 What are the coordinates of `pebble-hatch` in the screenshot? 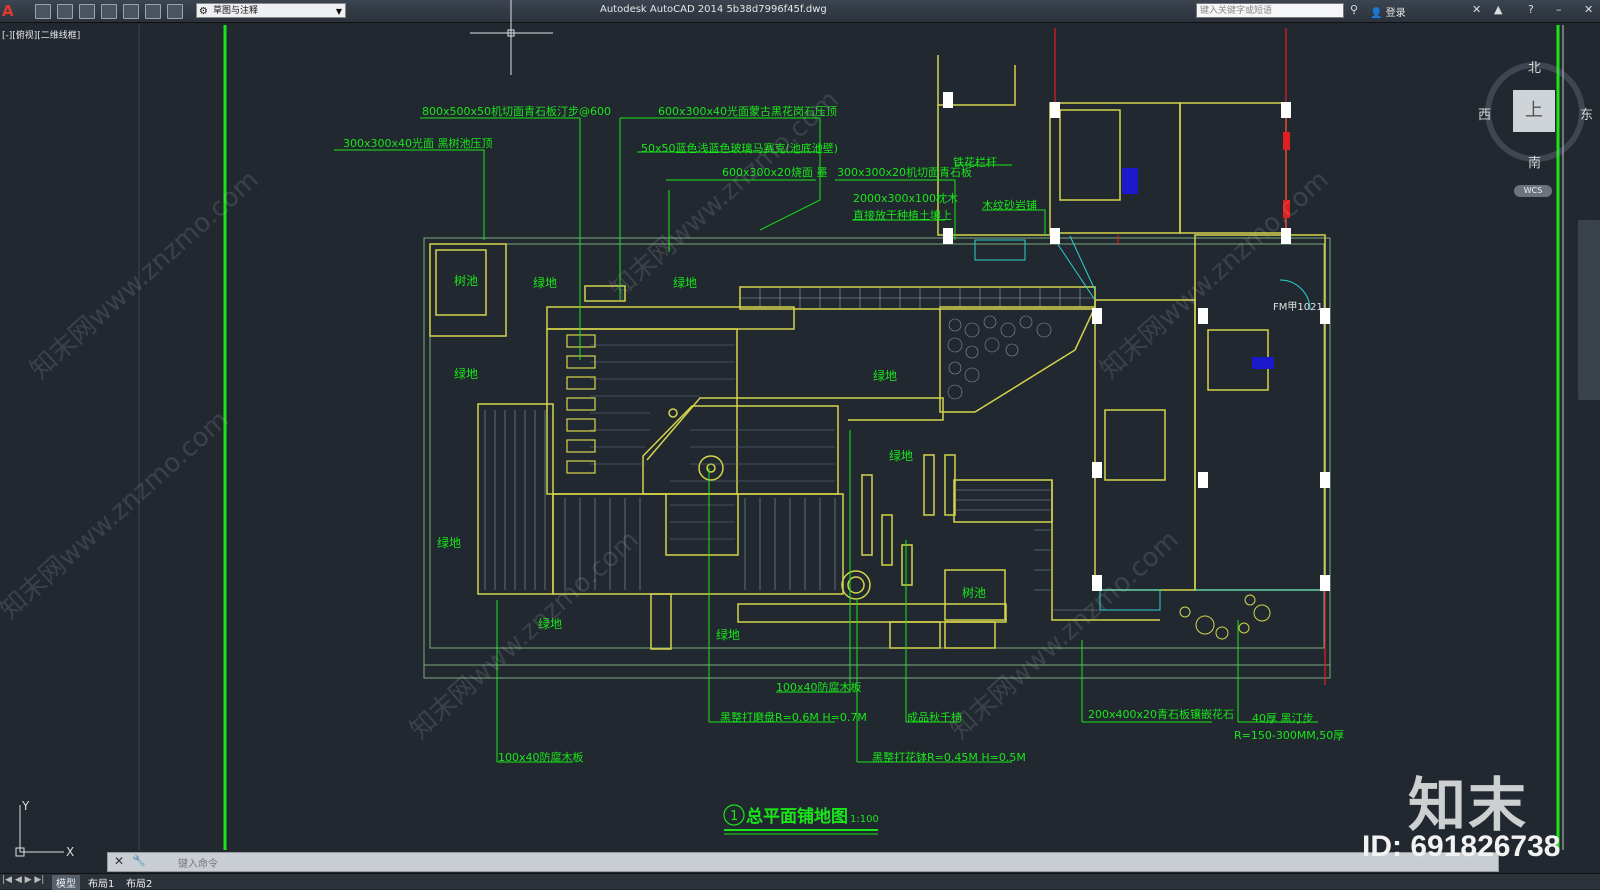 It's located at (999, 357).